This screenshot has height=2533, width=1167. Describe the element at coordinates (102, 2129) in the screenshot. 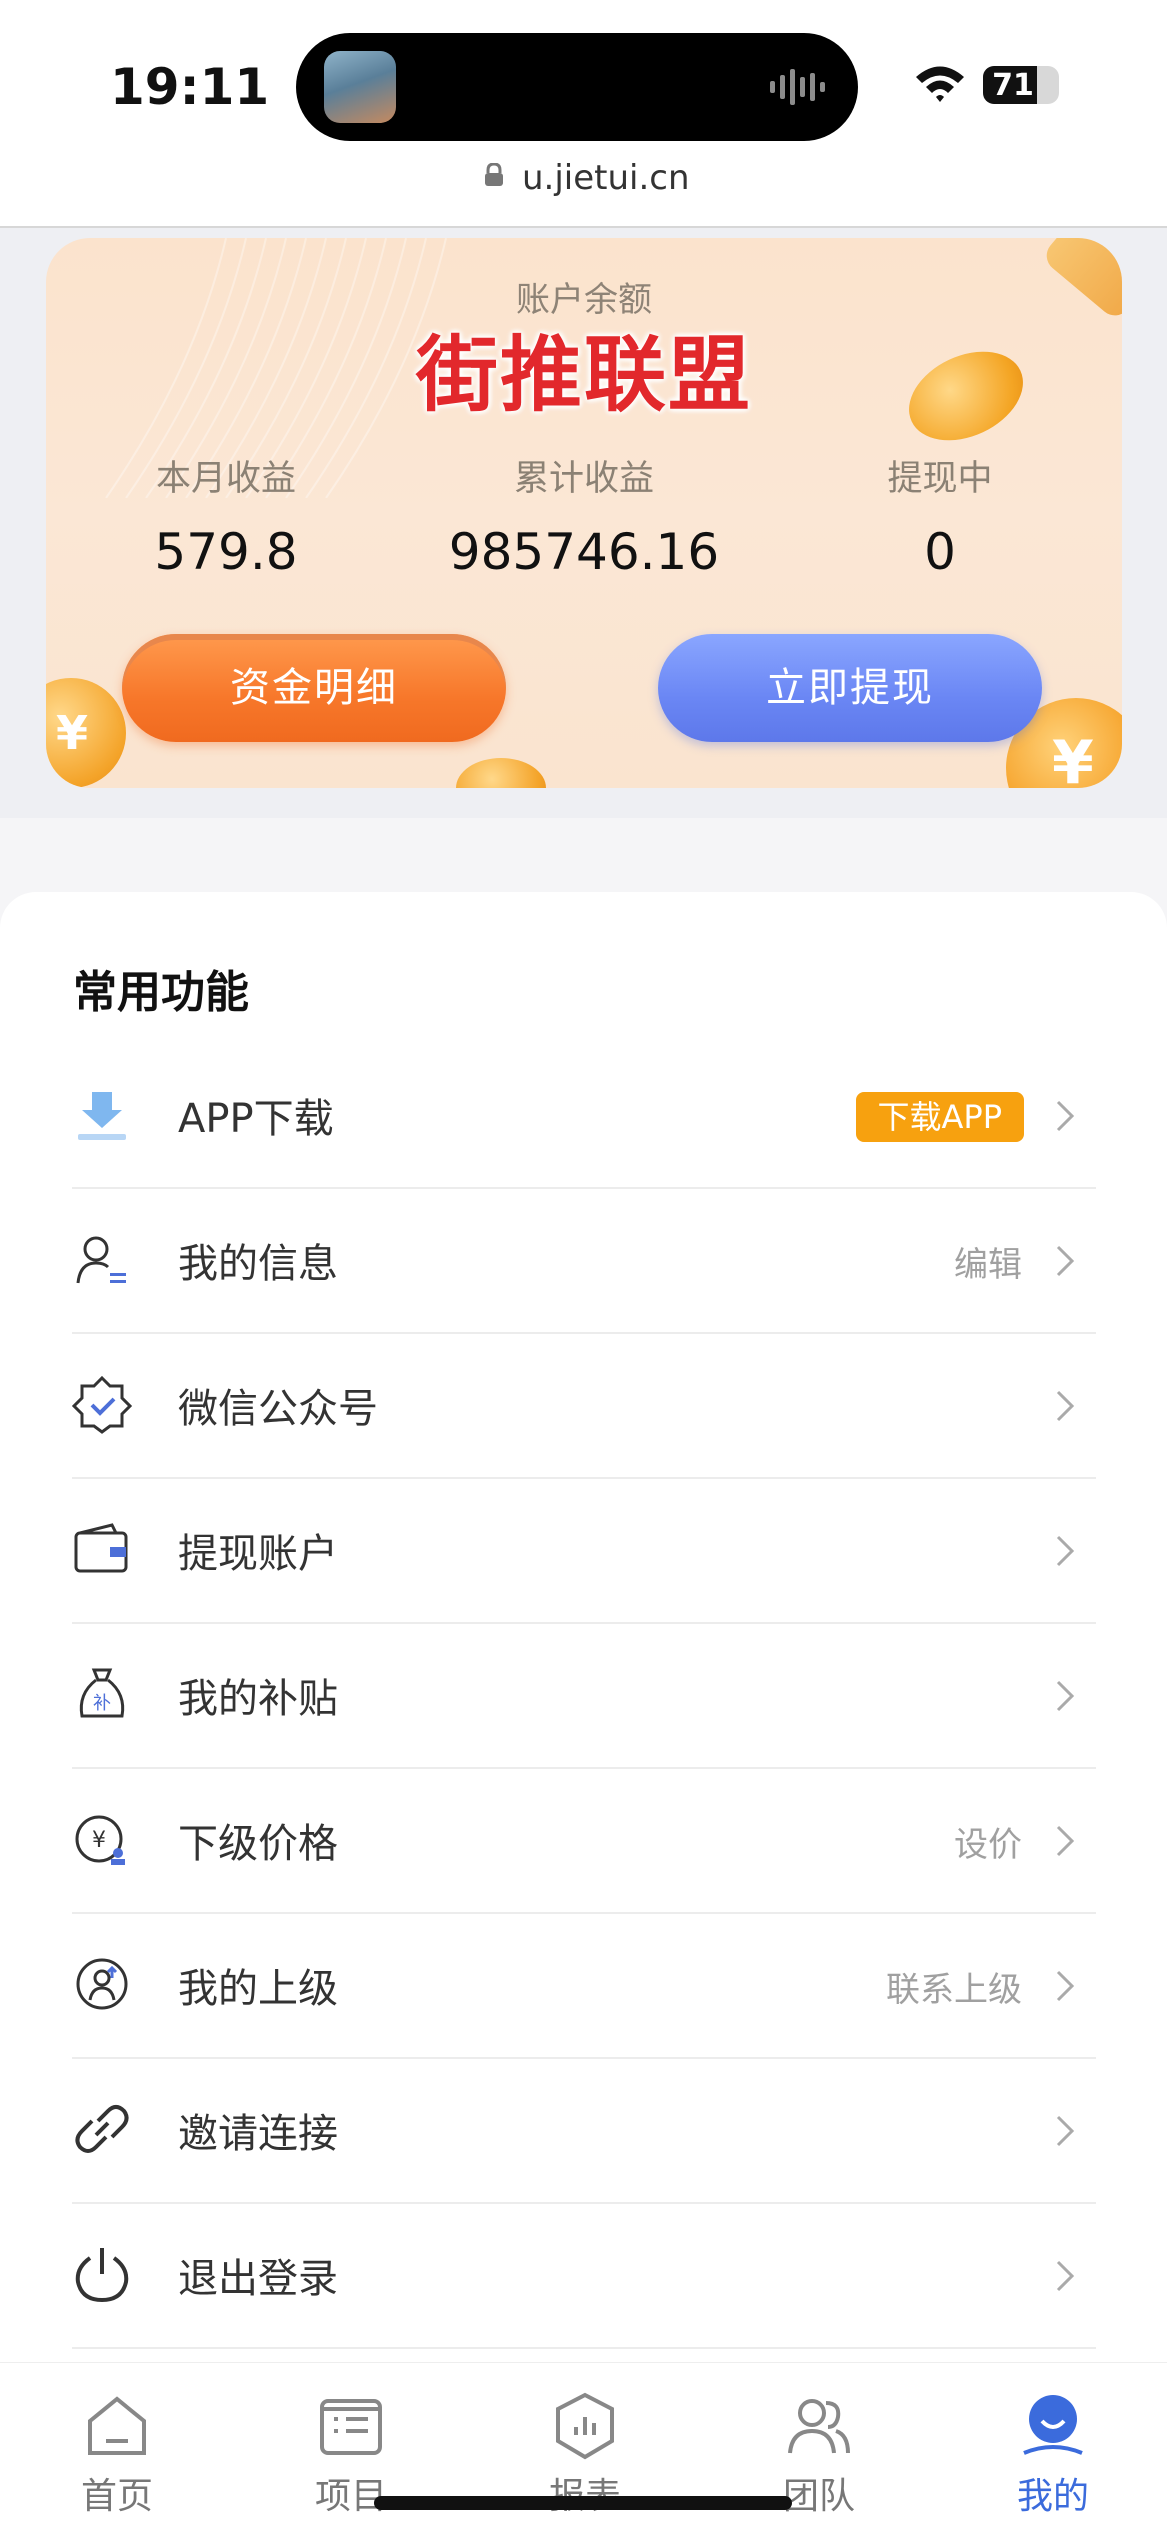

I see `link-icon` at that location.